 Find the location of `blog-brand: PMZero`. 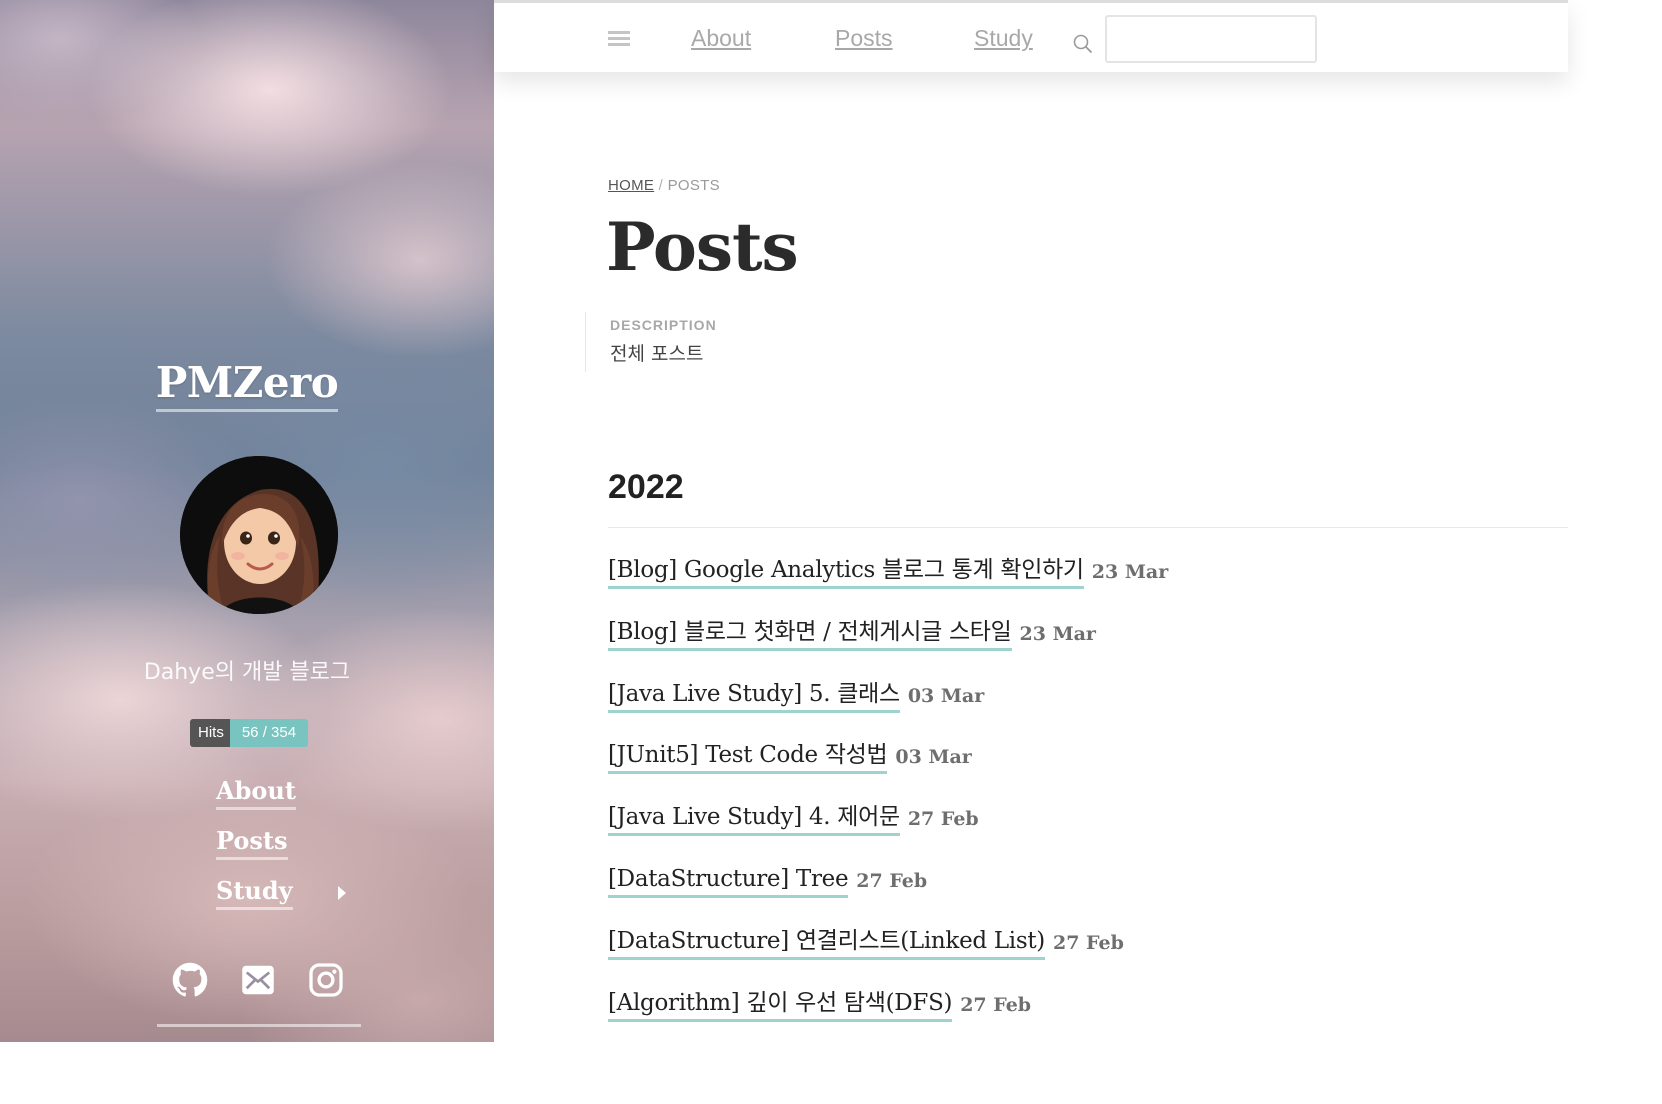

blog-brand: PMZero is located at coordinates (247, 385).